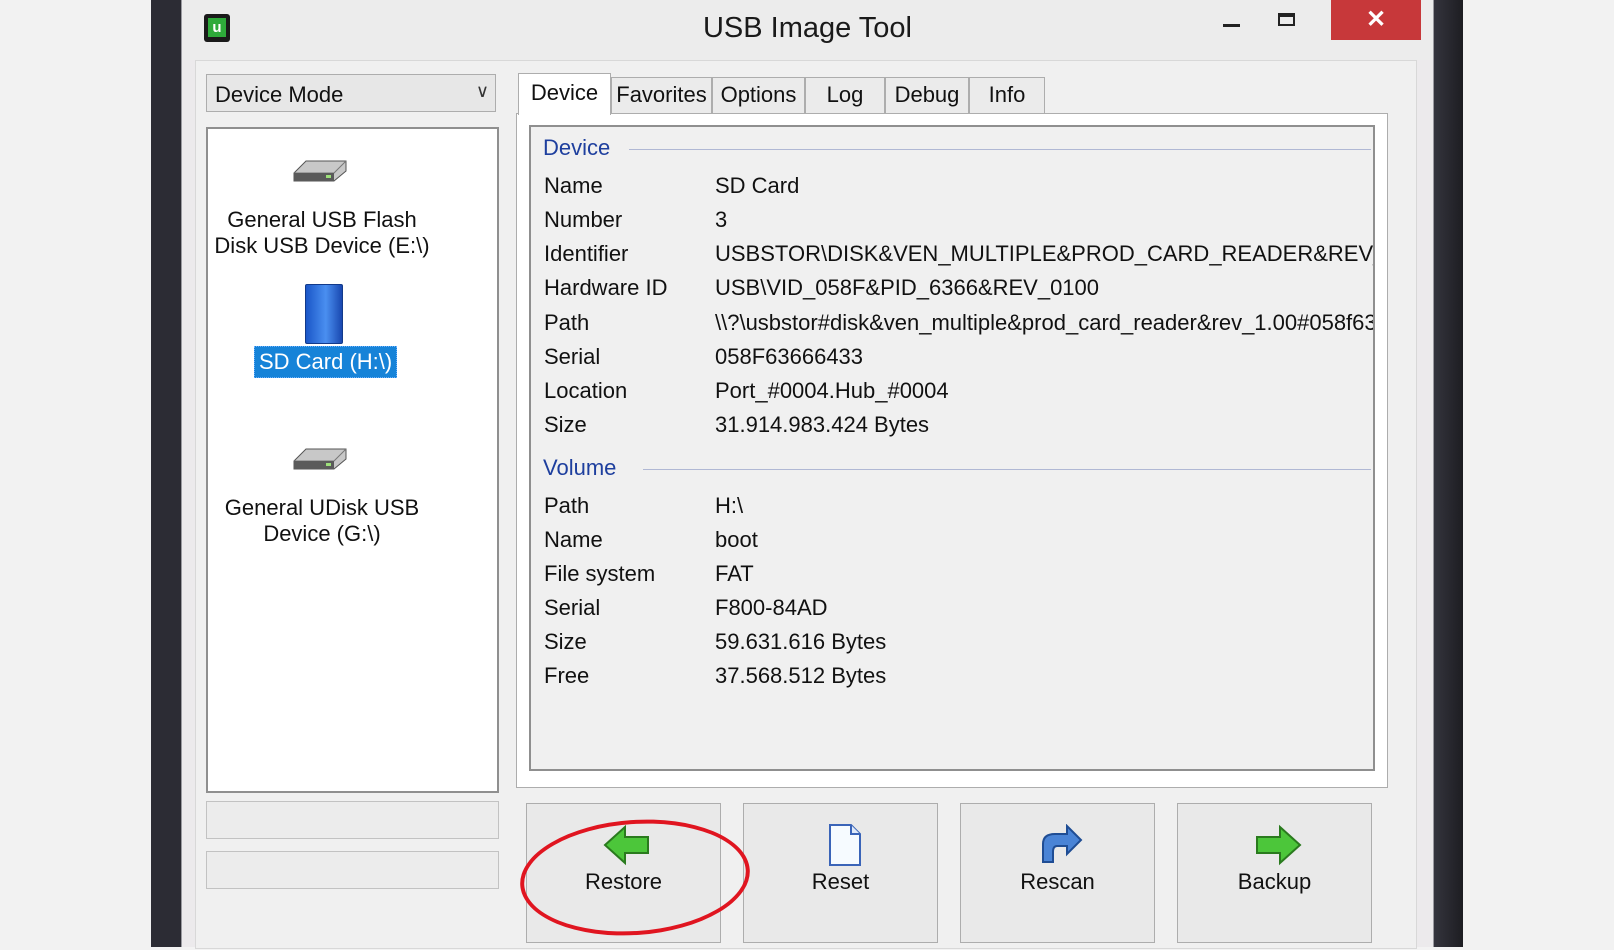 The width and height of the screenshot is (1614, 950). I want to click on close-icon: ✕, so click(1376, 19).